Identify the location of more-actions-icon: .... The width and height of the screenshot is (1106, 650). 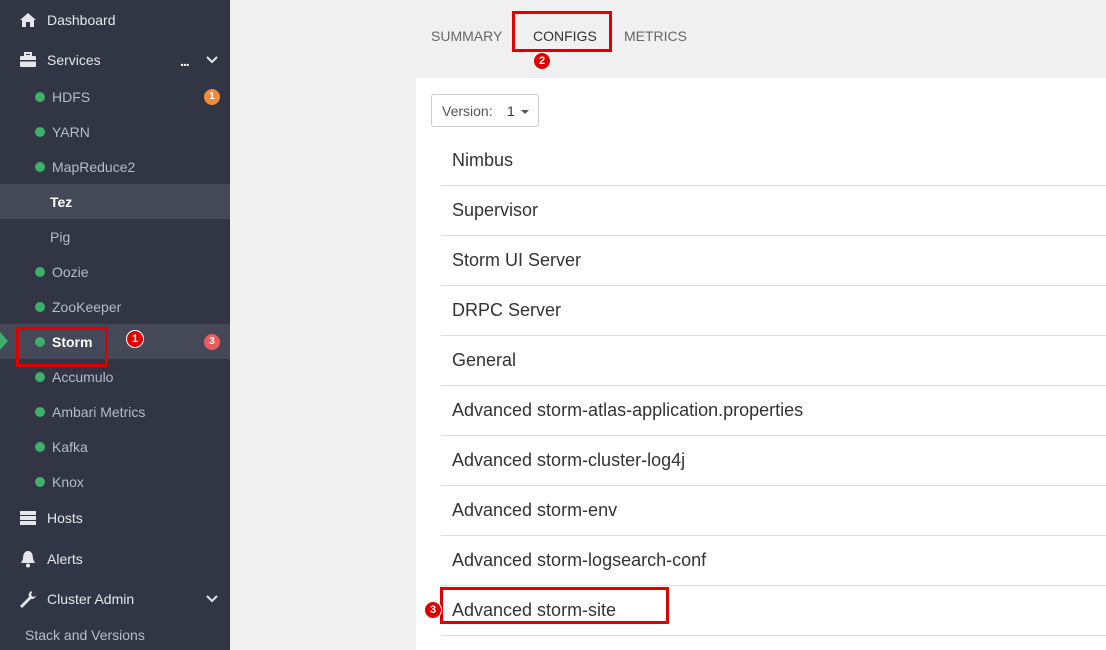
(185, 61).